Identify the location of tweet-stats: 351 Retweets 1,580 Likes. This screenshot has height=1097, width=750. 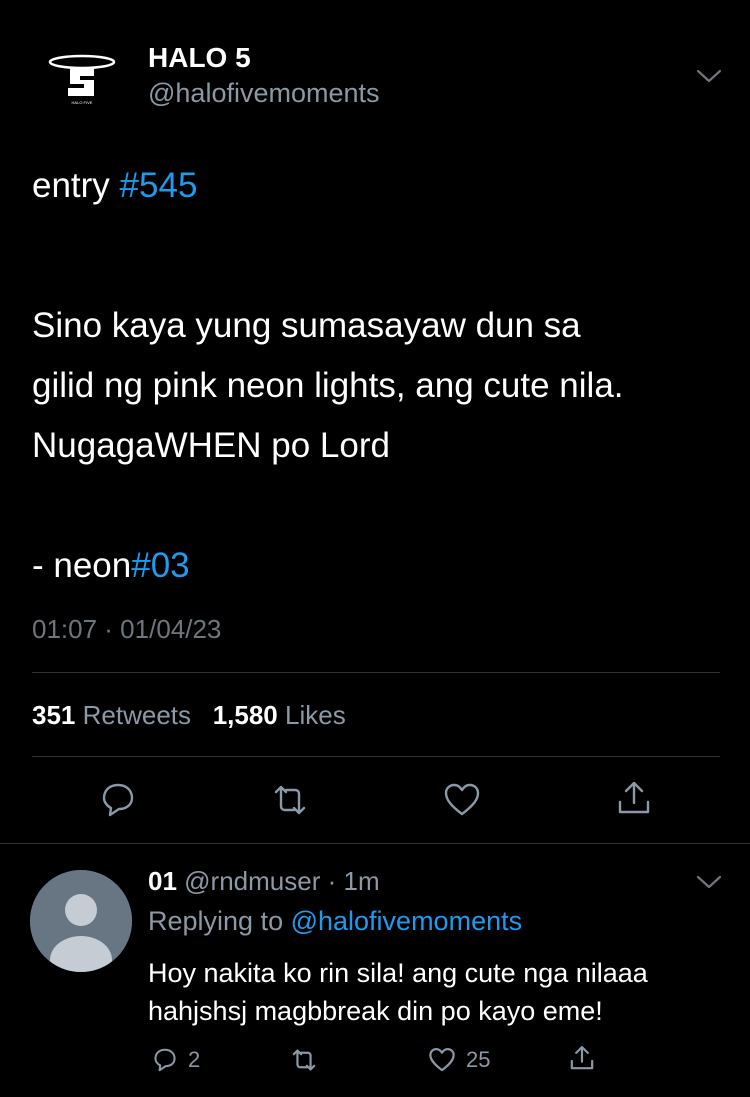
(189, 715).